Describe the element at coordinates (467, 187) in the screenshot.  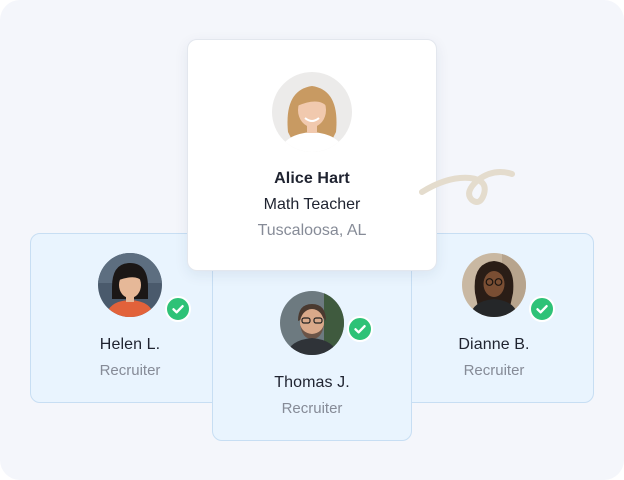
I see `squiggle-decoration` at that location.